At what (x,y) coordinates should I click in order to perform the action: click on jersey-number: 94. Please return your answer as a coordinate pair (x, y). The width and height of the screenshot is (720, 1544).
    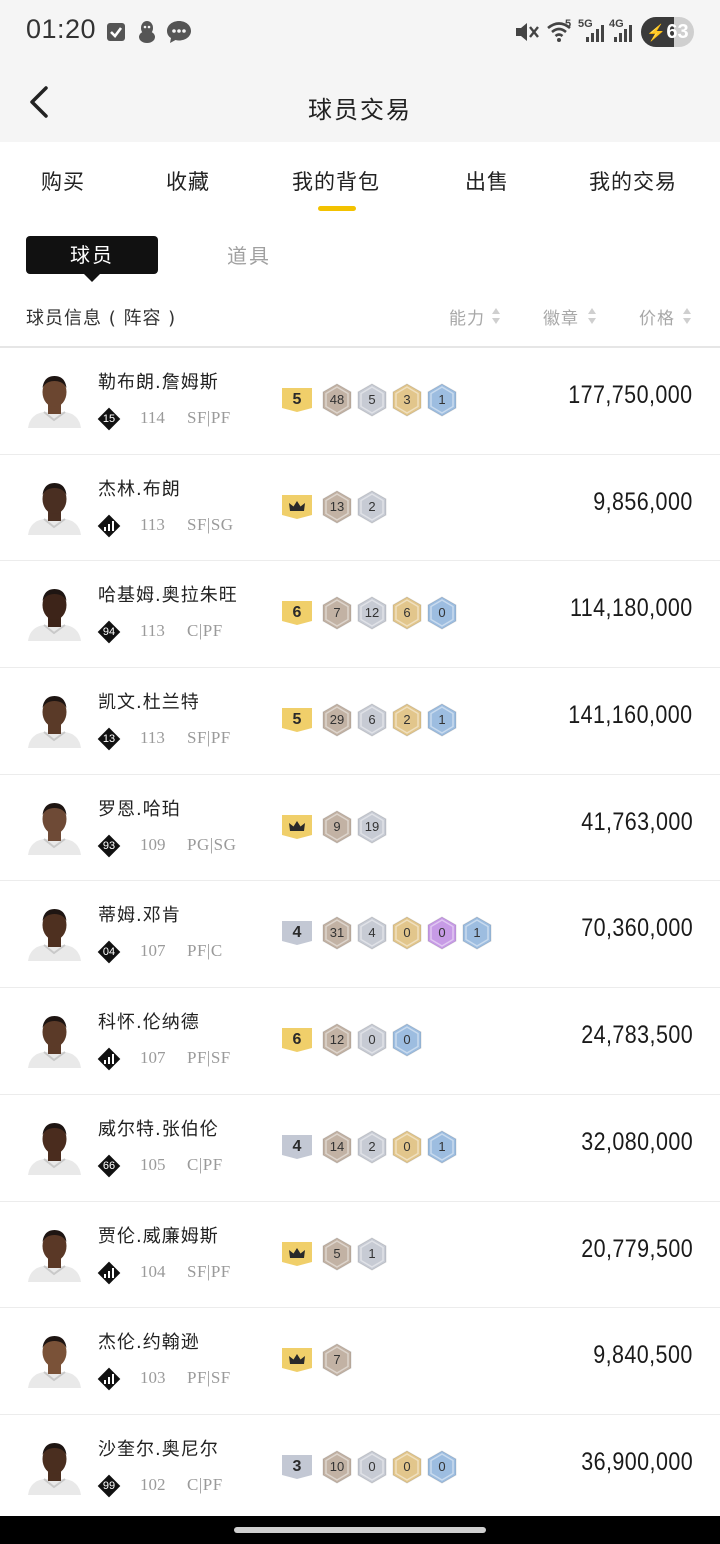
    Looking at the image, I should click on (109, 632).